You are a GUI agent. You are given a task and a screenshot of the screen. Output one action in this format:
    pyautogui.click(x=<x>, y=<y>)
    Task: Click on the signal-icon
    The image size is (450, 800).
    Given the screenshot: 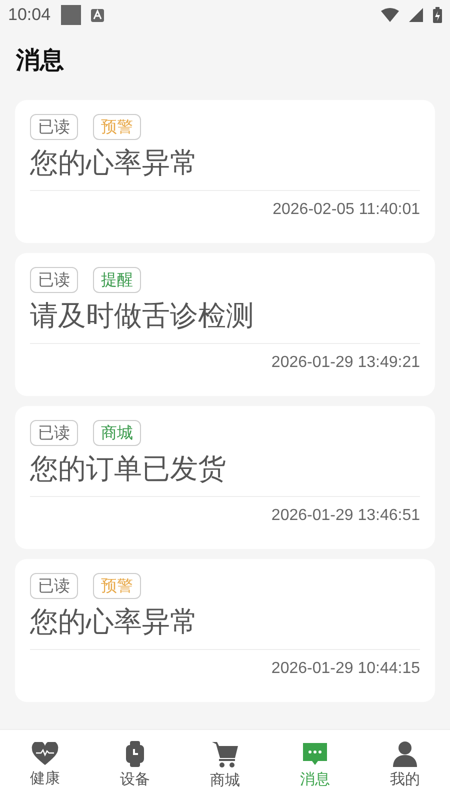 What is the action you would take?
    pyautogui.click(x=416, y=15)
    